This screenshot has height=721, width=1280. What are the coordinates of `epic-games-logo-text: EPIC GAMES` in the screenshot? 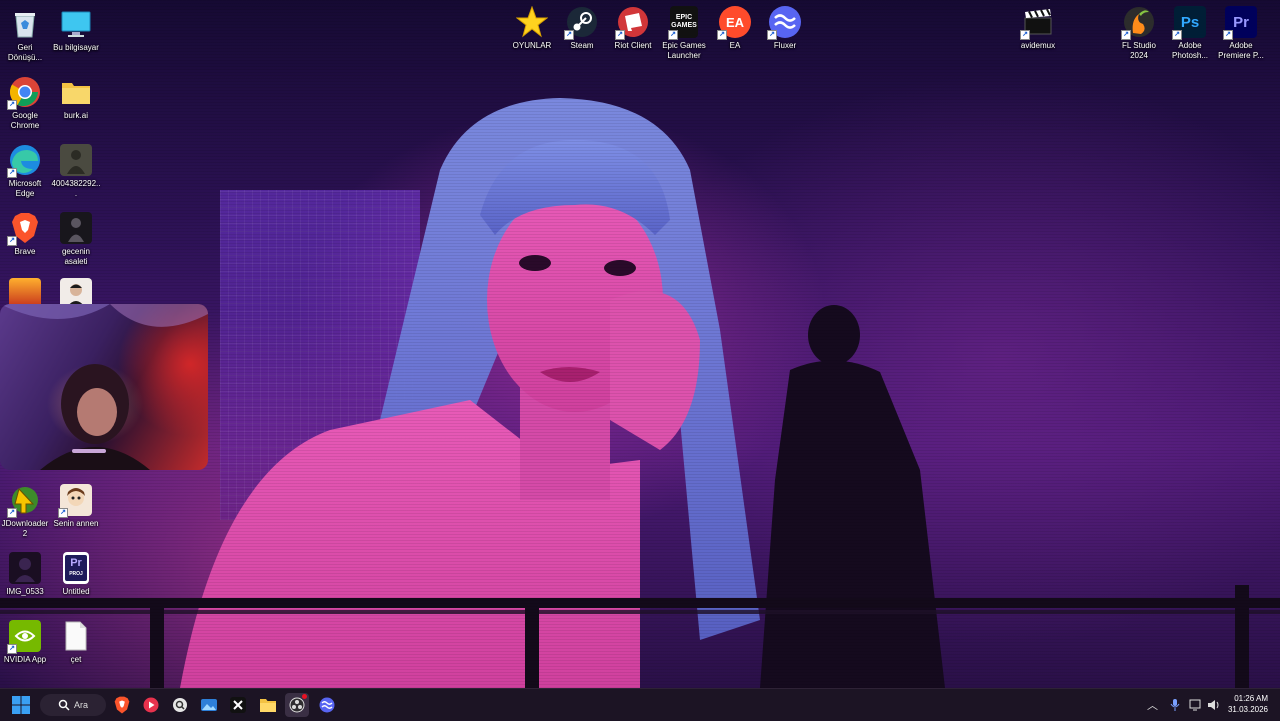 It's located at (684, 21).